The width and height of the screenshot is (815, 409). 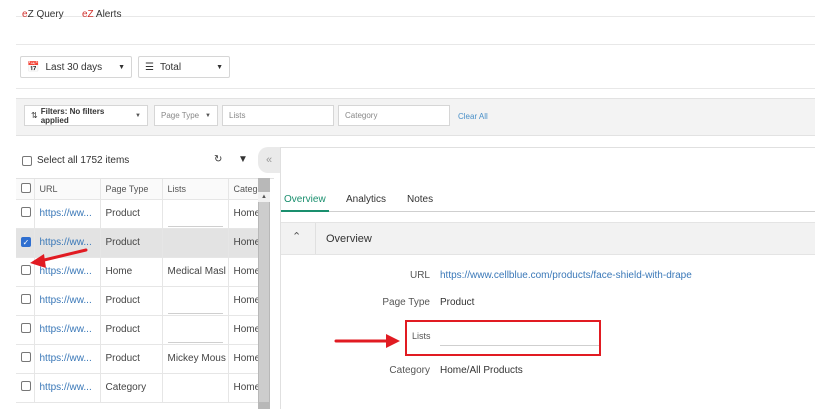 What do you see at coordinates (367, 341) in the screenshot?
I see `arrow-to-lists-field` at bounding box center [367, 341].